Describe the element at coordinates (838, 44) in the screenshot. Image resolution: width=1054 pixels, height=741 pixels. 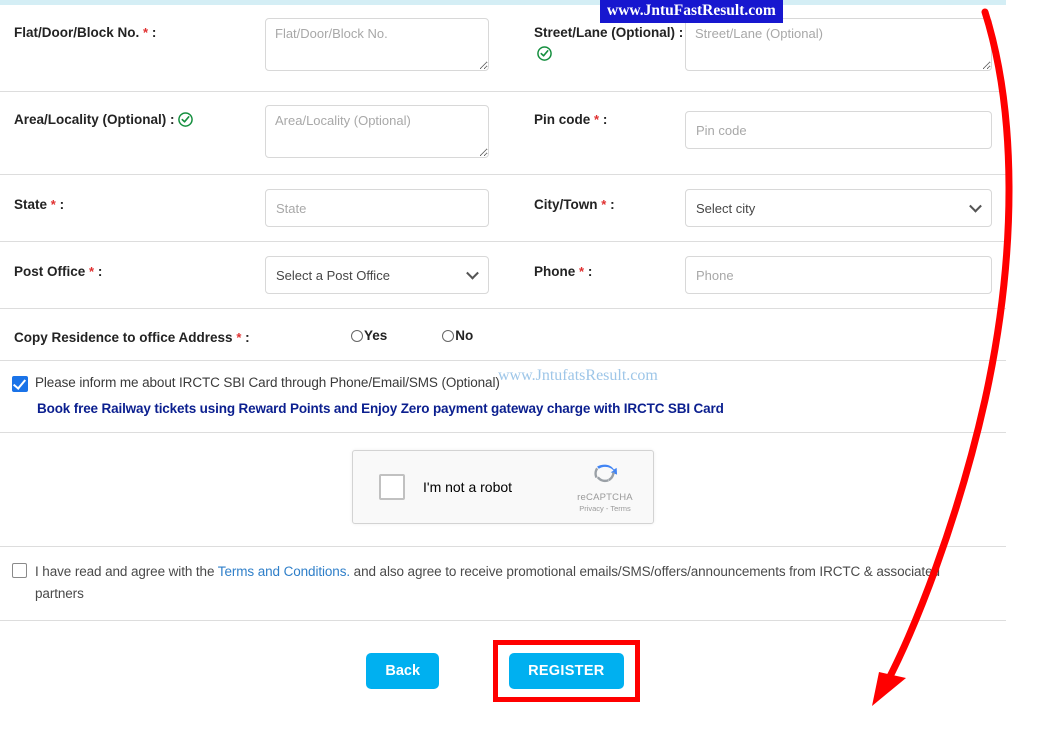
I see `street-lane-input` at that location.